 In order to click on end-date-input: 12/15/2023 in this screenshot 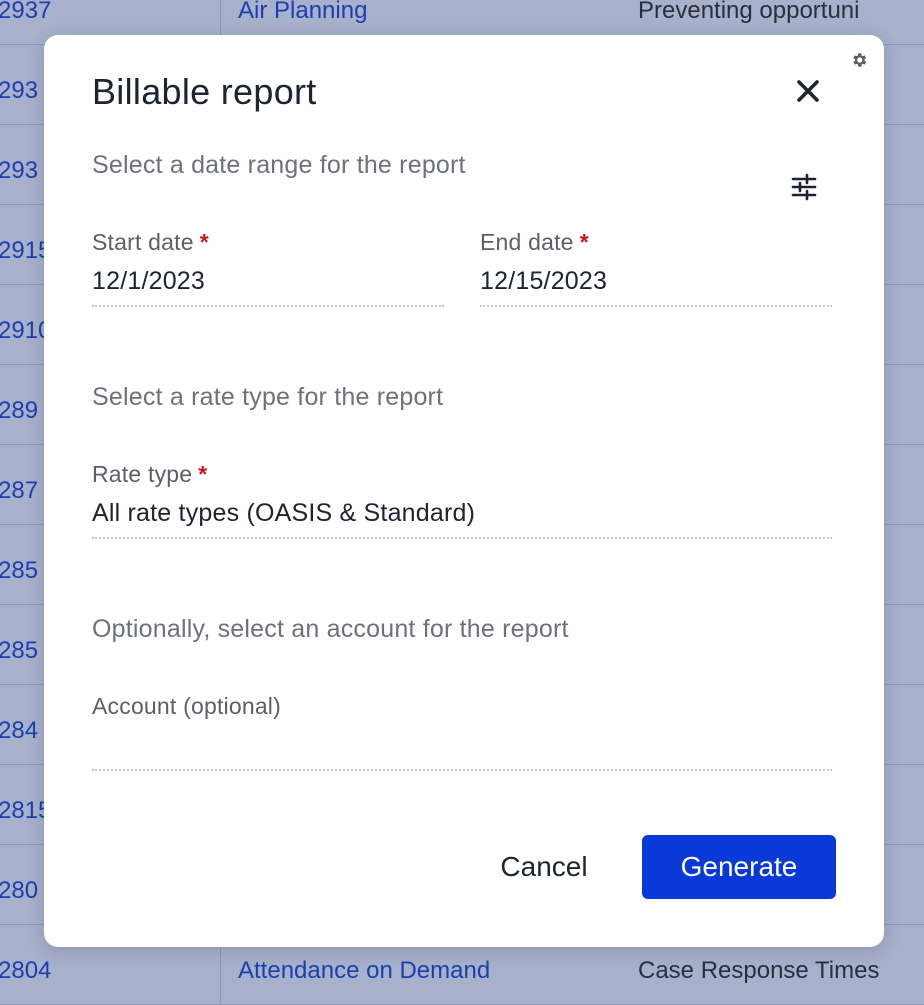, I will do `click(656, 285)`.